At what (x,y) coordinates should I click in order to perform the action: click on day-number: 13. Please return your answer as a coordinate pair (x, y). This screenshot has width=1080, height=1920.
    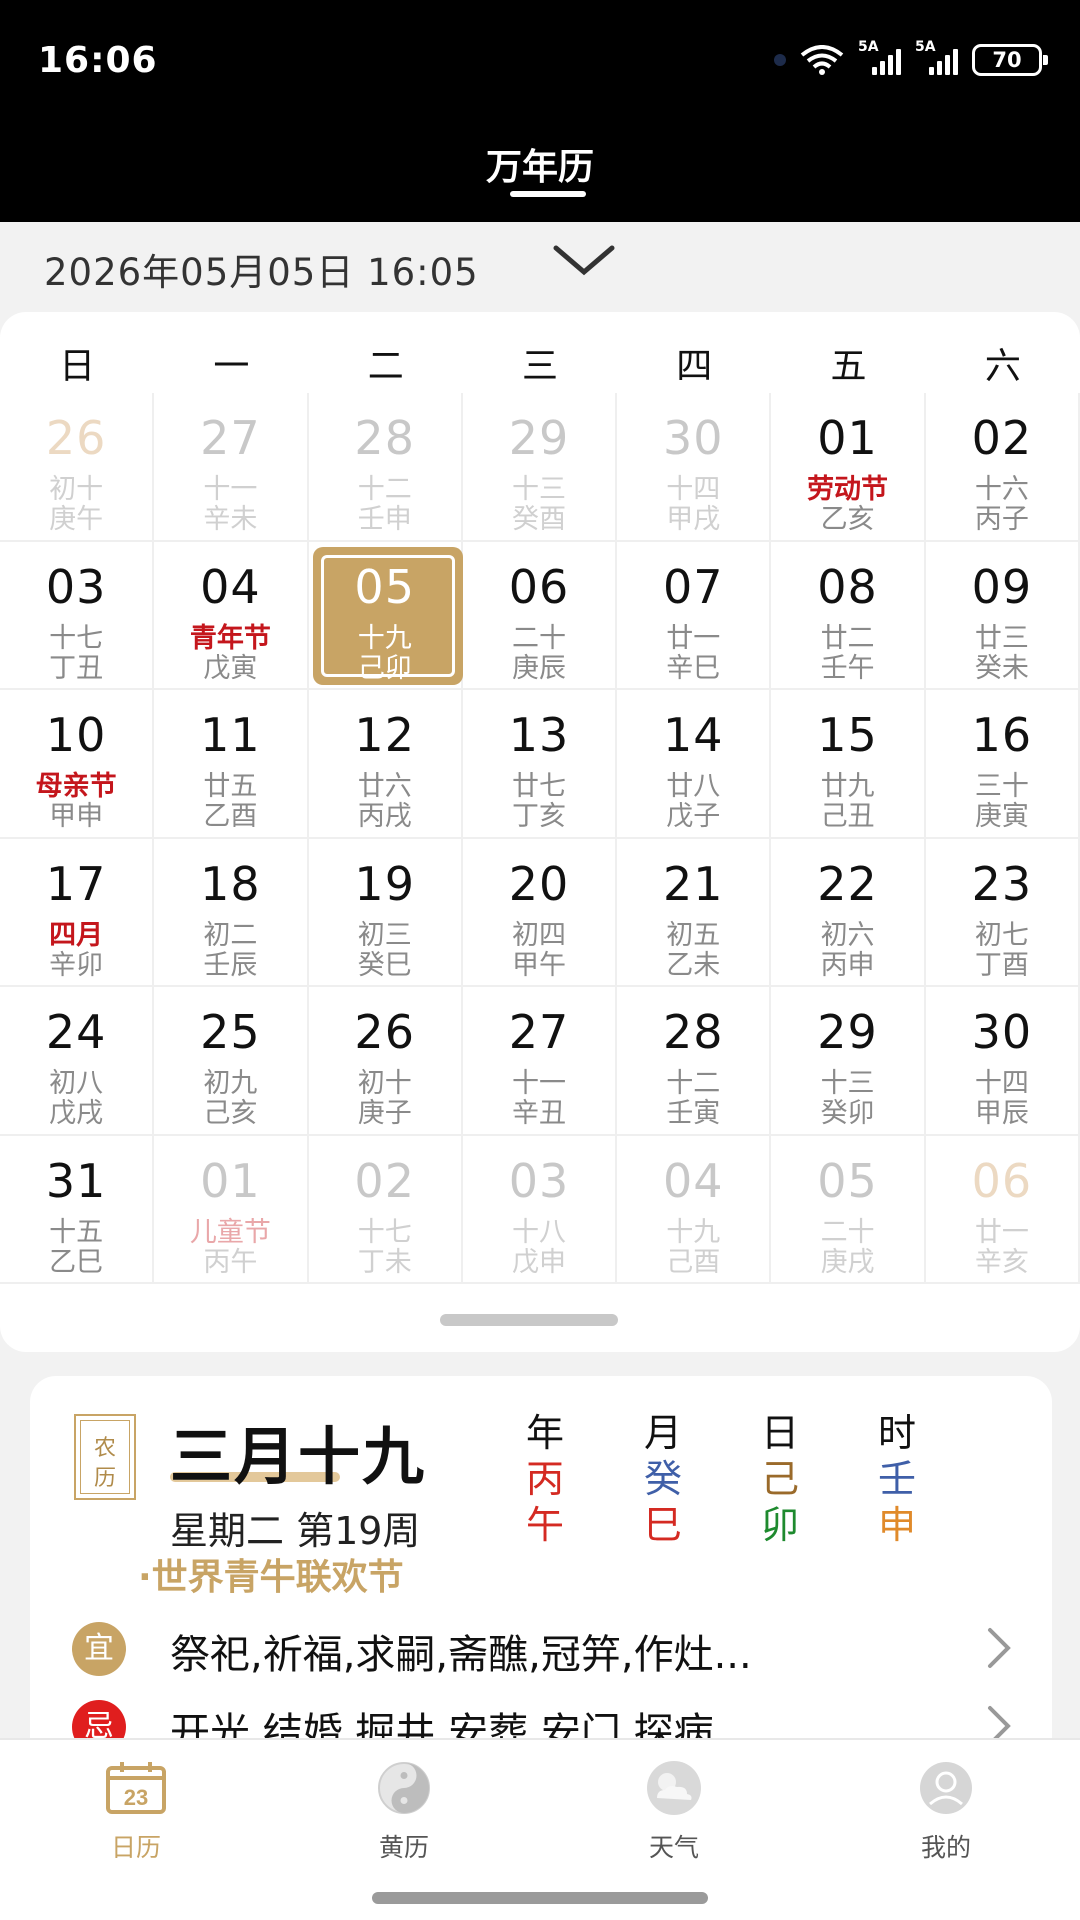
    Looking at the image, I should click on (539, 735).